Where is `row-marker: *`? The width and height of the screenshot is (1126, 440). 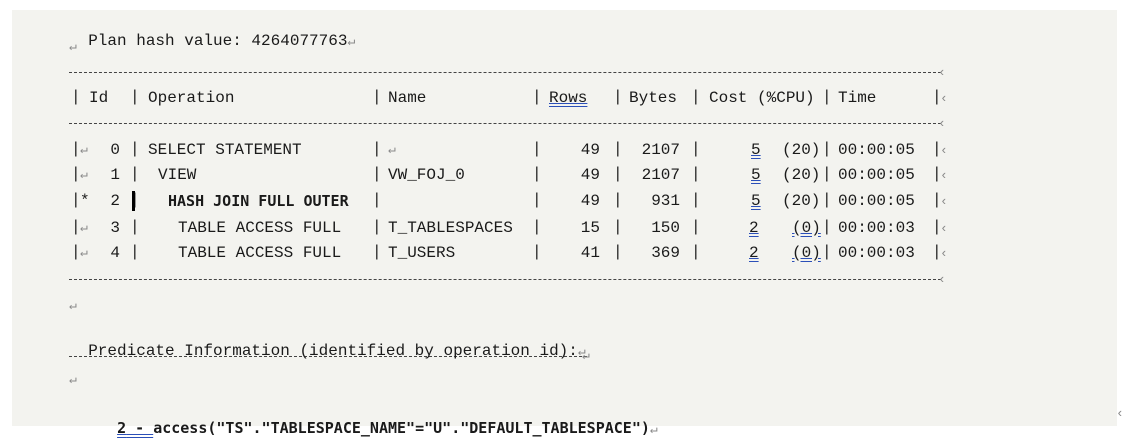
row-marker: * is located at coordinates (85, 201).